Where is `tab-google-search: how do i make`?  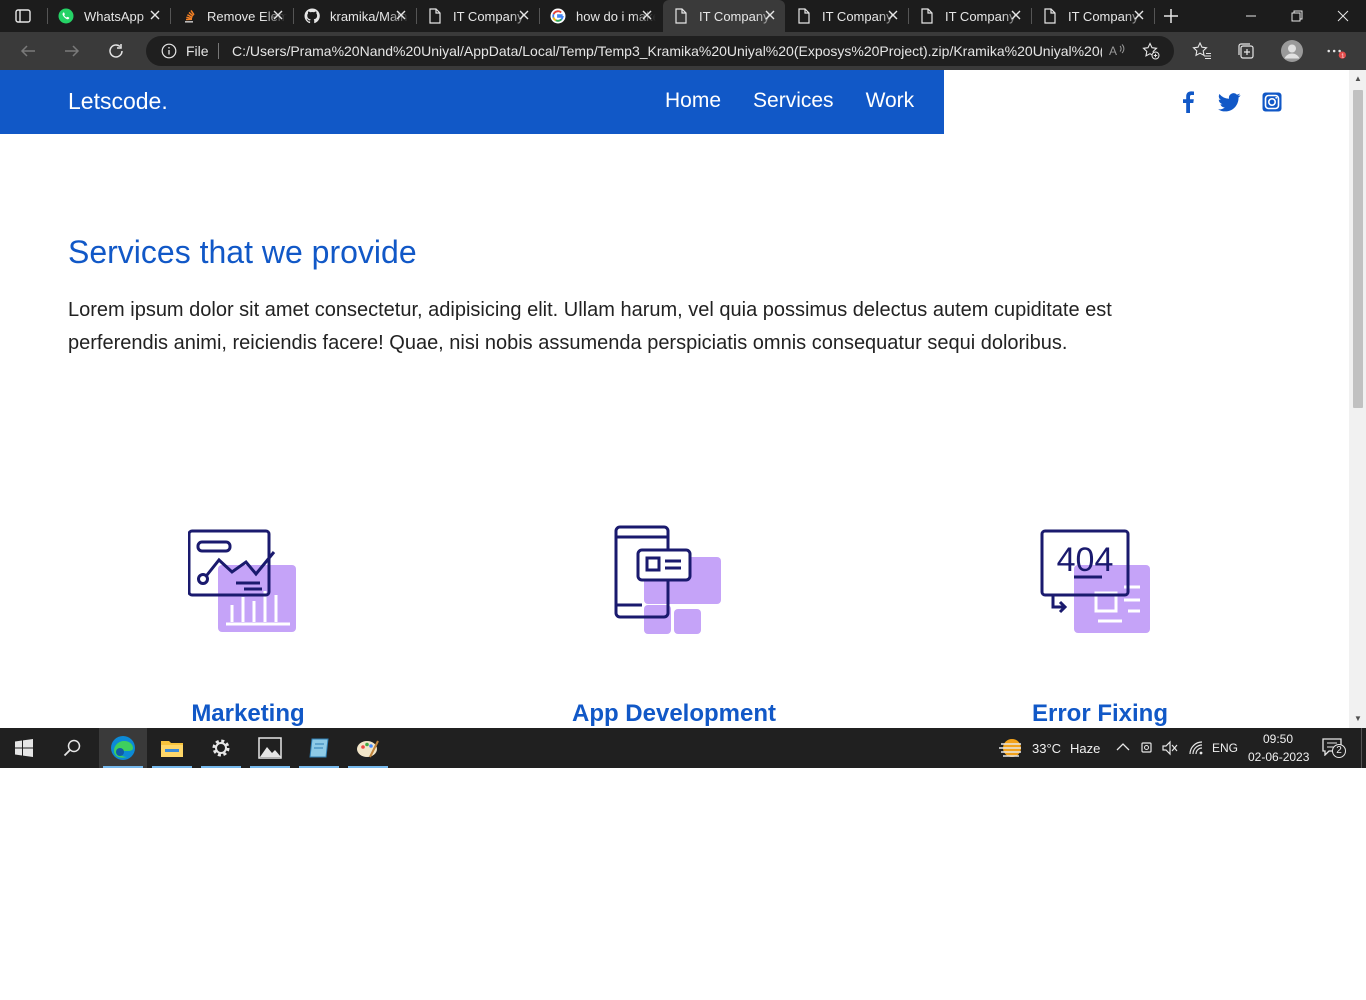 tab-google-search: how do i make is located at coordinates (601, 16).